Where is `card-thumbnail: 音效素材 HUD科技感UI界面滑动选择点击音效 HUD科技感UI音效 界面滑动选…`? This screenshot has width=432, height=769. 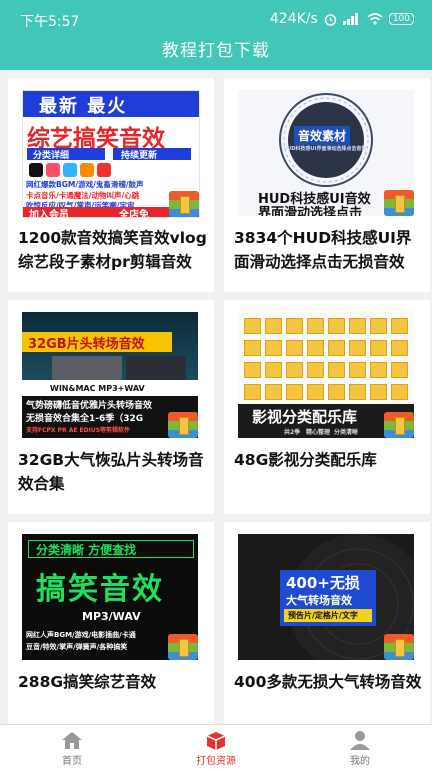
card-thumbnail: 音效素材 HUD科技感UI界面滑动选择点击音效 HUD科技感UI音效 界面滑动选… is located at coordinates (326, 153).